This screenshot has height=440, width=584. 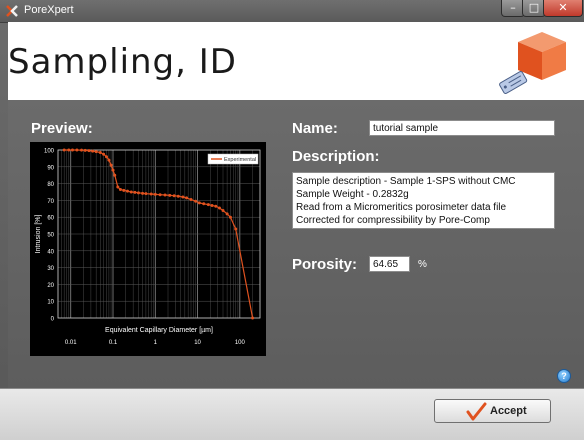 What do you see at coordinates (50, 303) in the screenshot?
I see `y-tick-label: 10` at bounding box center [50, 303].